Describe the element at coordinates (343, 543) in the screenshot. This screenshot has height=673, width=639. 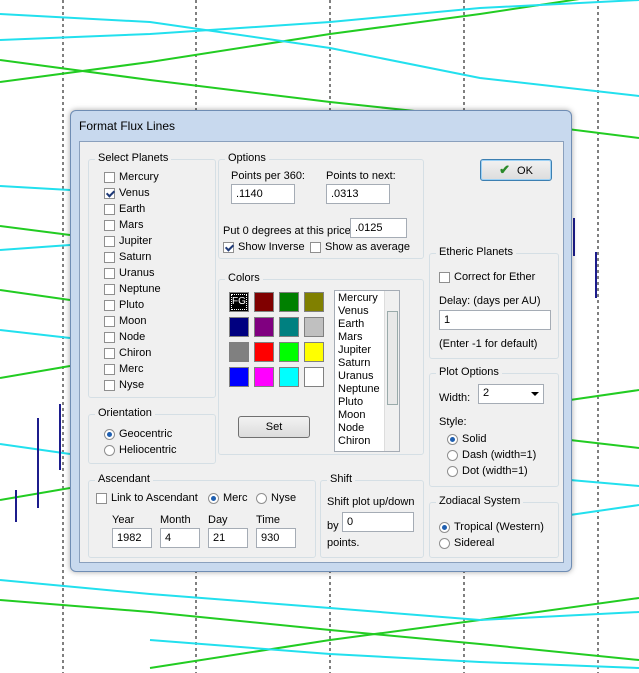
I see `shift-points-label: points.` at that location.